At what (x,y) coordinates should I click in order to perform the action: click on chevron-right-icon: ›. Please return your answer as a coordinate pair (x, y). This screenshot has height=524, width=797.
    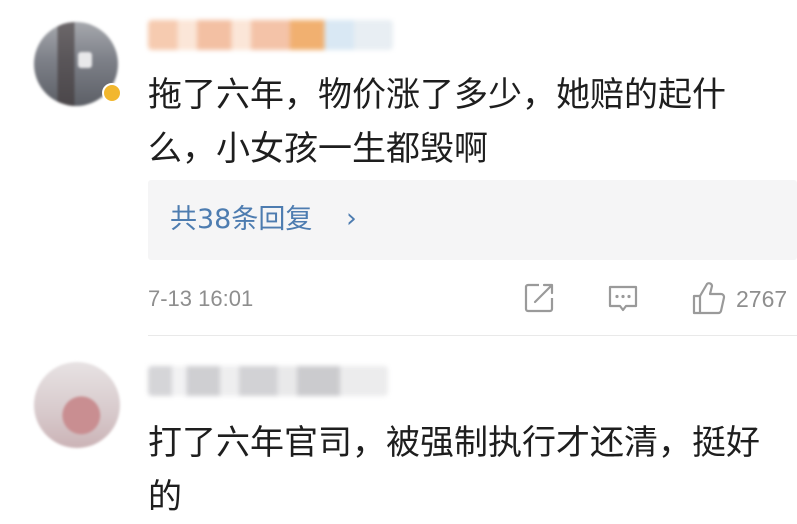
    Looking at the image, I should click on (351, 218).